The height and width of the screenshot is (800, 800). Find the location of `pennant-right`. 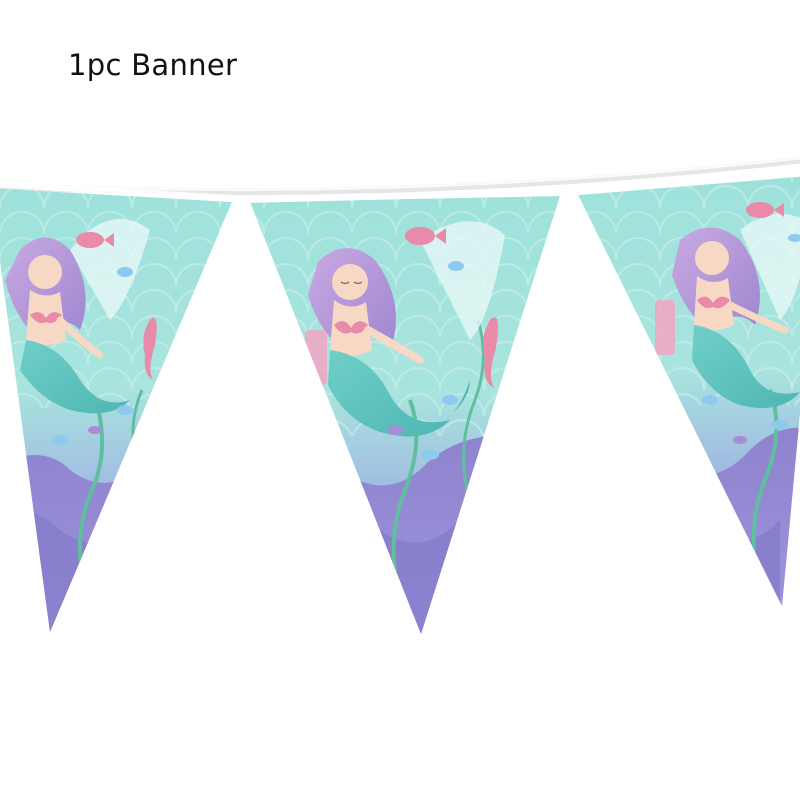

pennant-right is located at coordinates (689, 390).